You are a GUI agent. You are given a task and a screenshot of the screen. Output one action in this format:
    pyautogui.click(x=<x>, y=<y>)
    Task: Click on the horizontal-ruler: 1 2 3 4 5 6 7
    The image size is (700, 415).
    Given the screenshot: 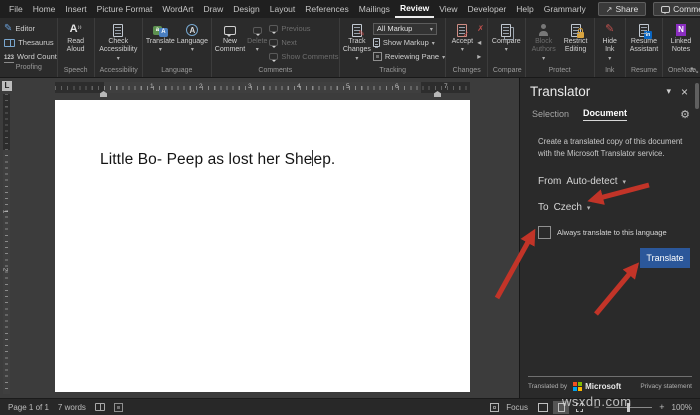 What is the action you would take?
    pyautogui.click(x=262, y=87)
    